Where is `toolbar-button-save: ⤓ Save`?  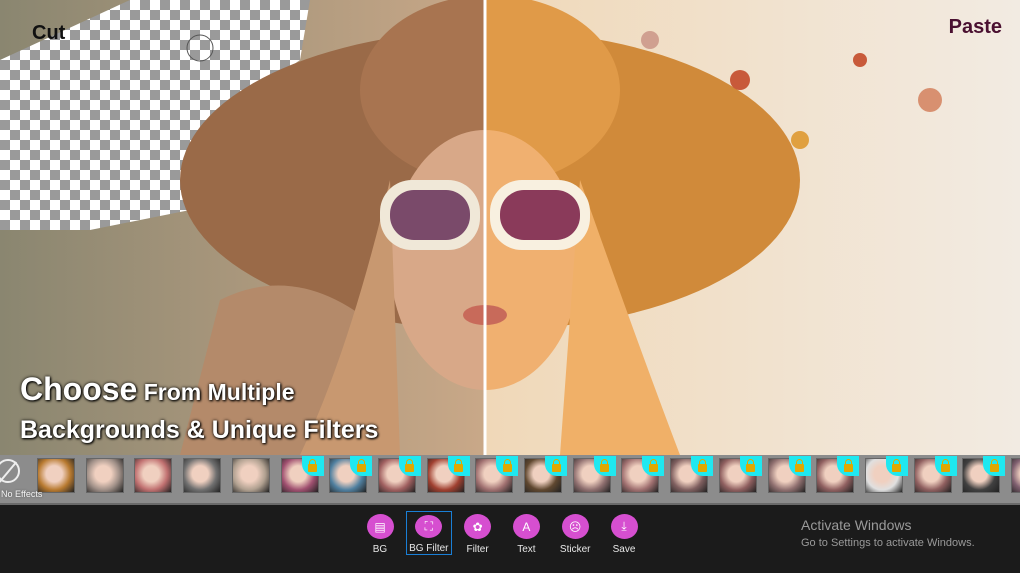
toolbar-button-save: ⤓ Save is located at coordinates (624, 533).